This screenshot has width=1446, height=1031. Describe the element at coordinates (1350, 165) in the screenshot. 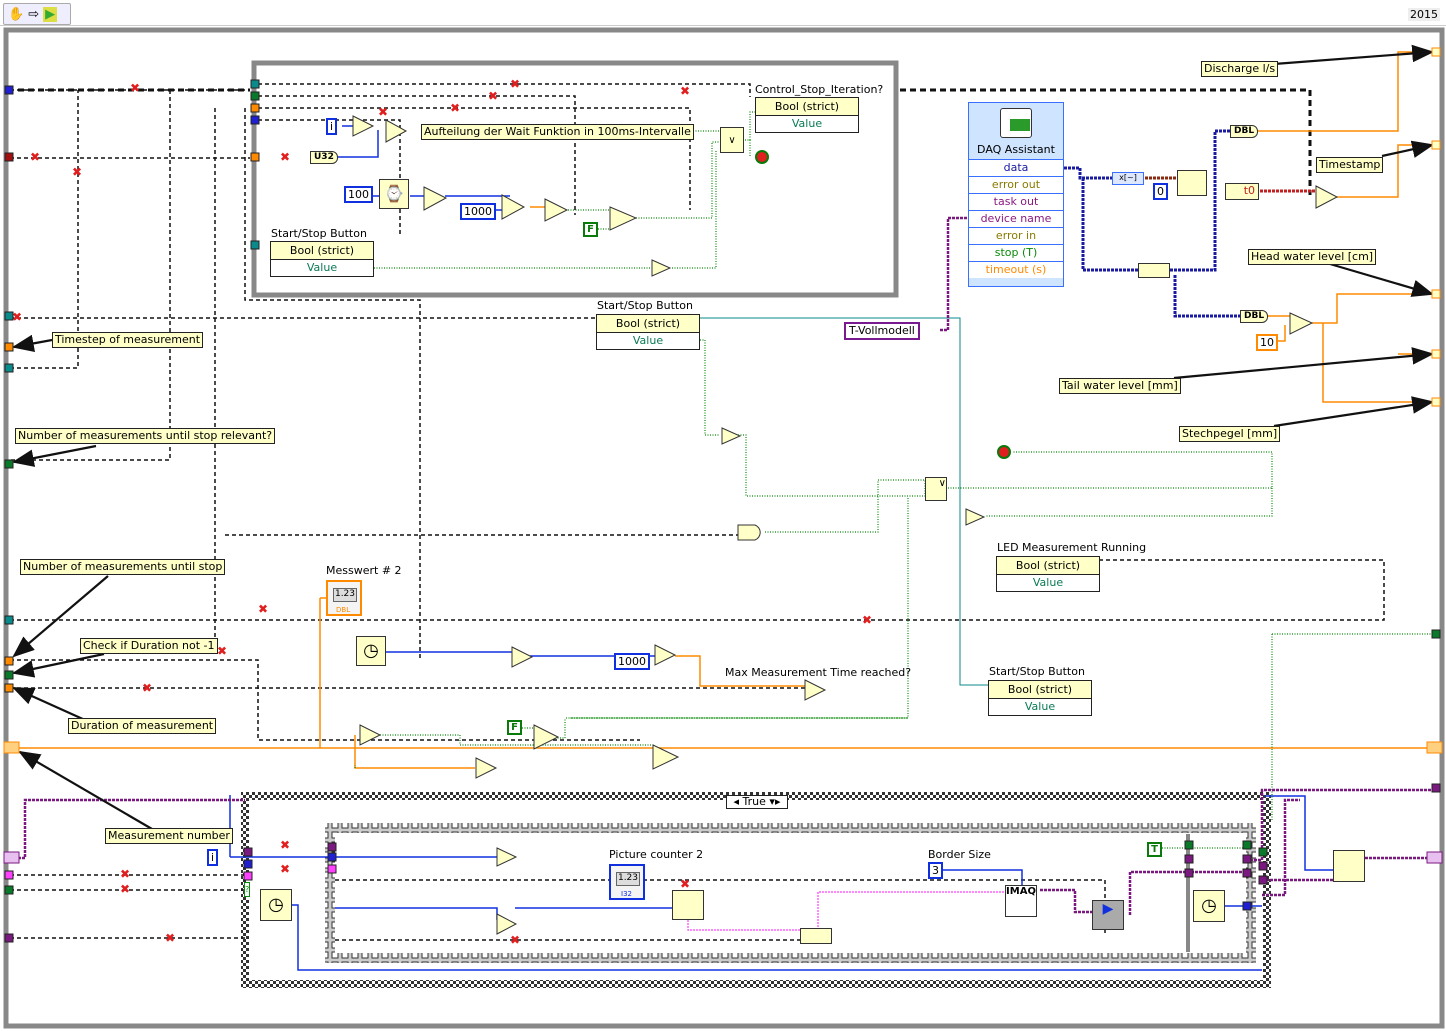

I see `label-timestamp: Timestamp` at that location.